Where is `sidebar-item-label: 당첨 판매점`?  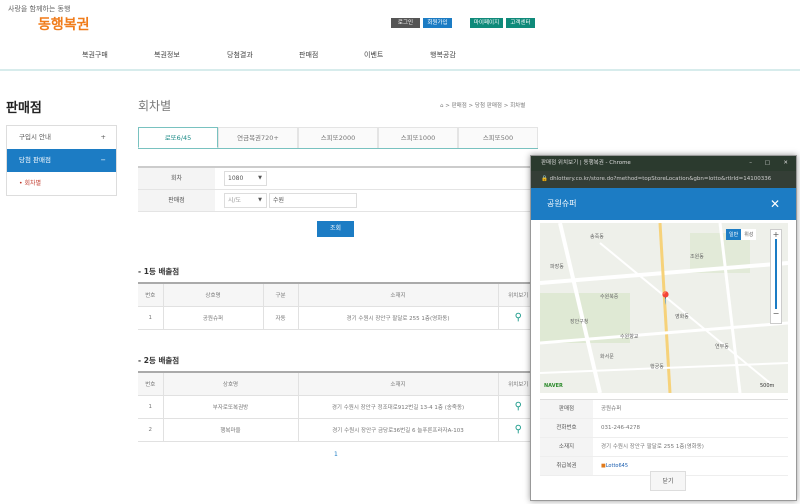 sidebar-item-label: 당첨 판매점 is located at coordinates (35, 160).